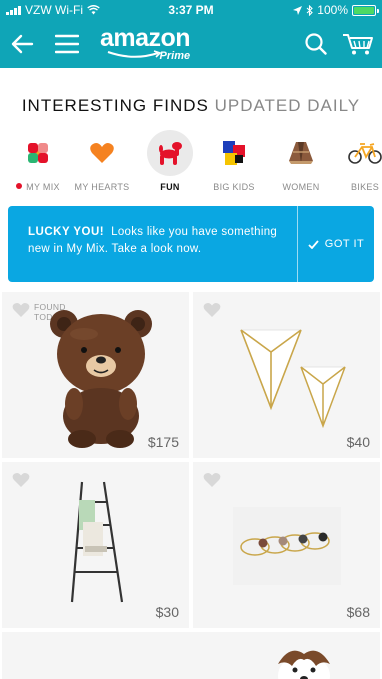 This screenshot has height=679, width=382. What do you see at coordinates (316, 44) in the screenshot?
I see `search-icon` at bounding box center [316, 44].